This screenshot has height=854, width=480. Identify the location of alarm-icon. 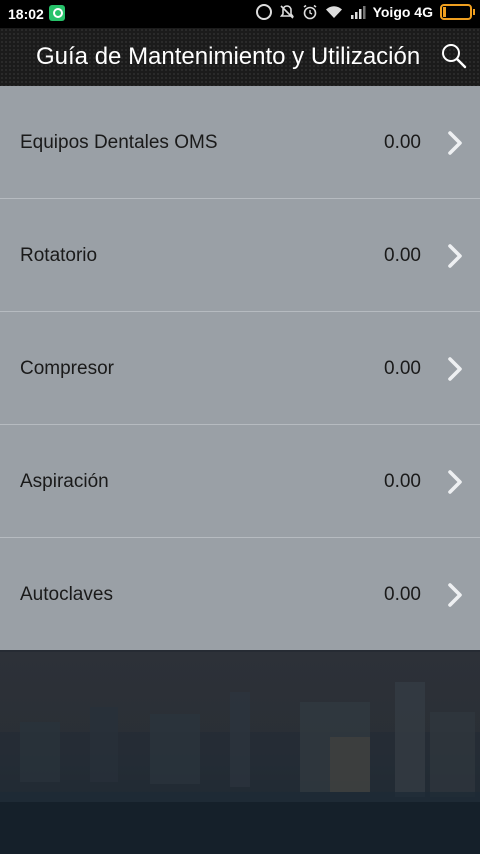
(310, 12).